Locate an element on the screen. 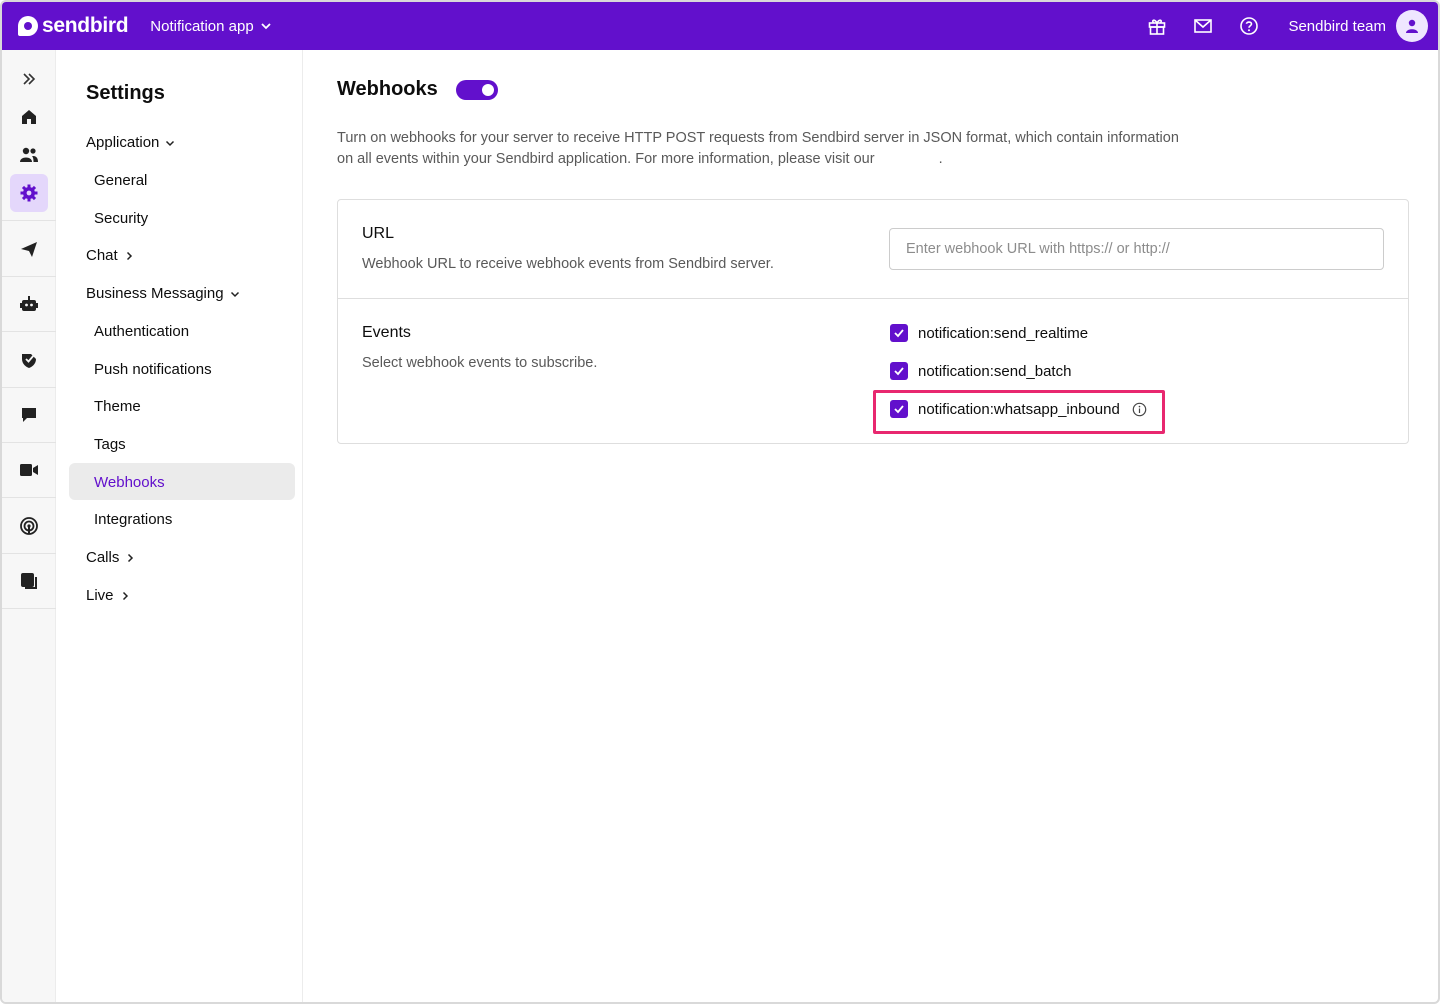  team-name: Sendbird team is located at coordinates (1337, 26).